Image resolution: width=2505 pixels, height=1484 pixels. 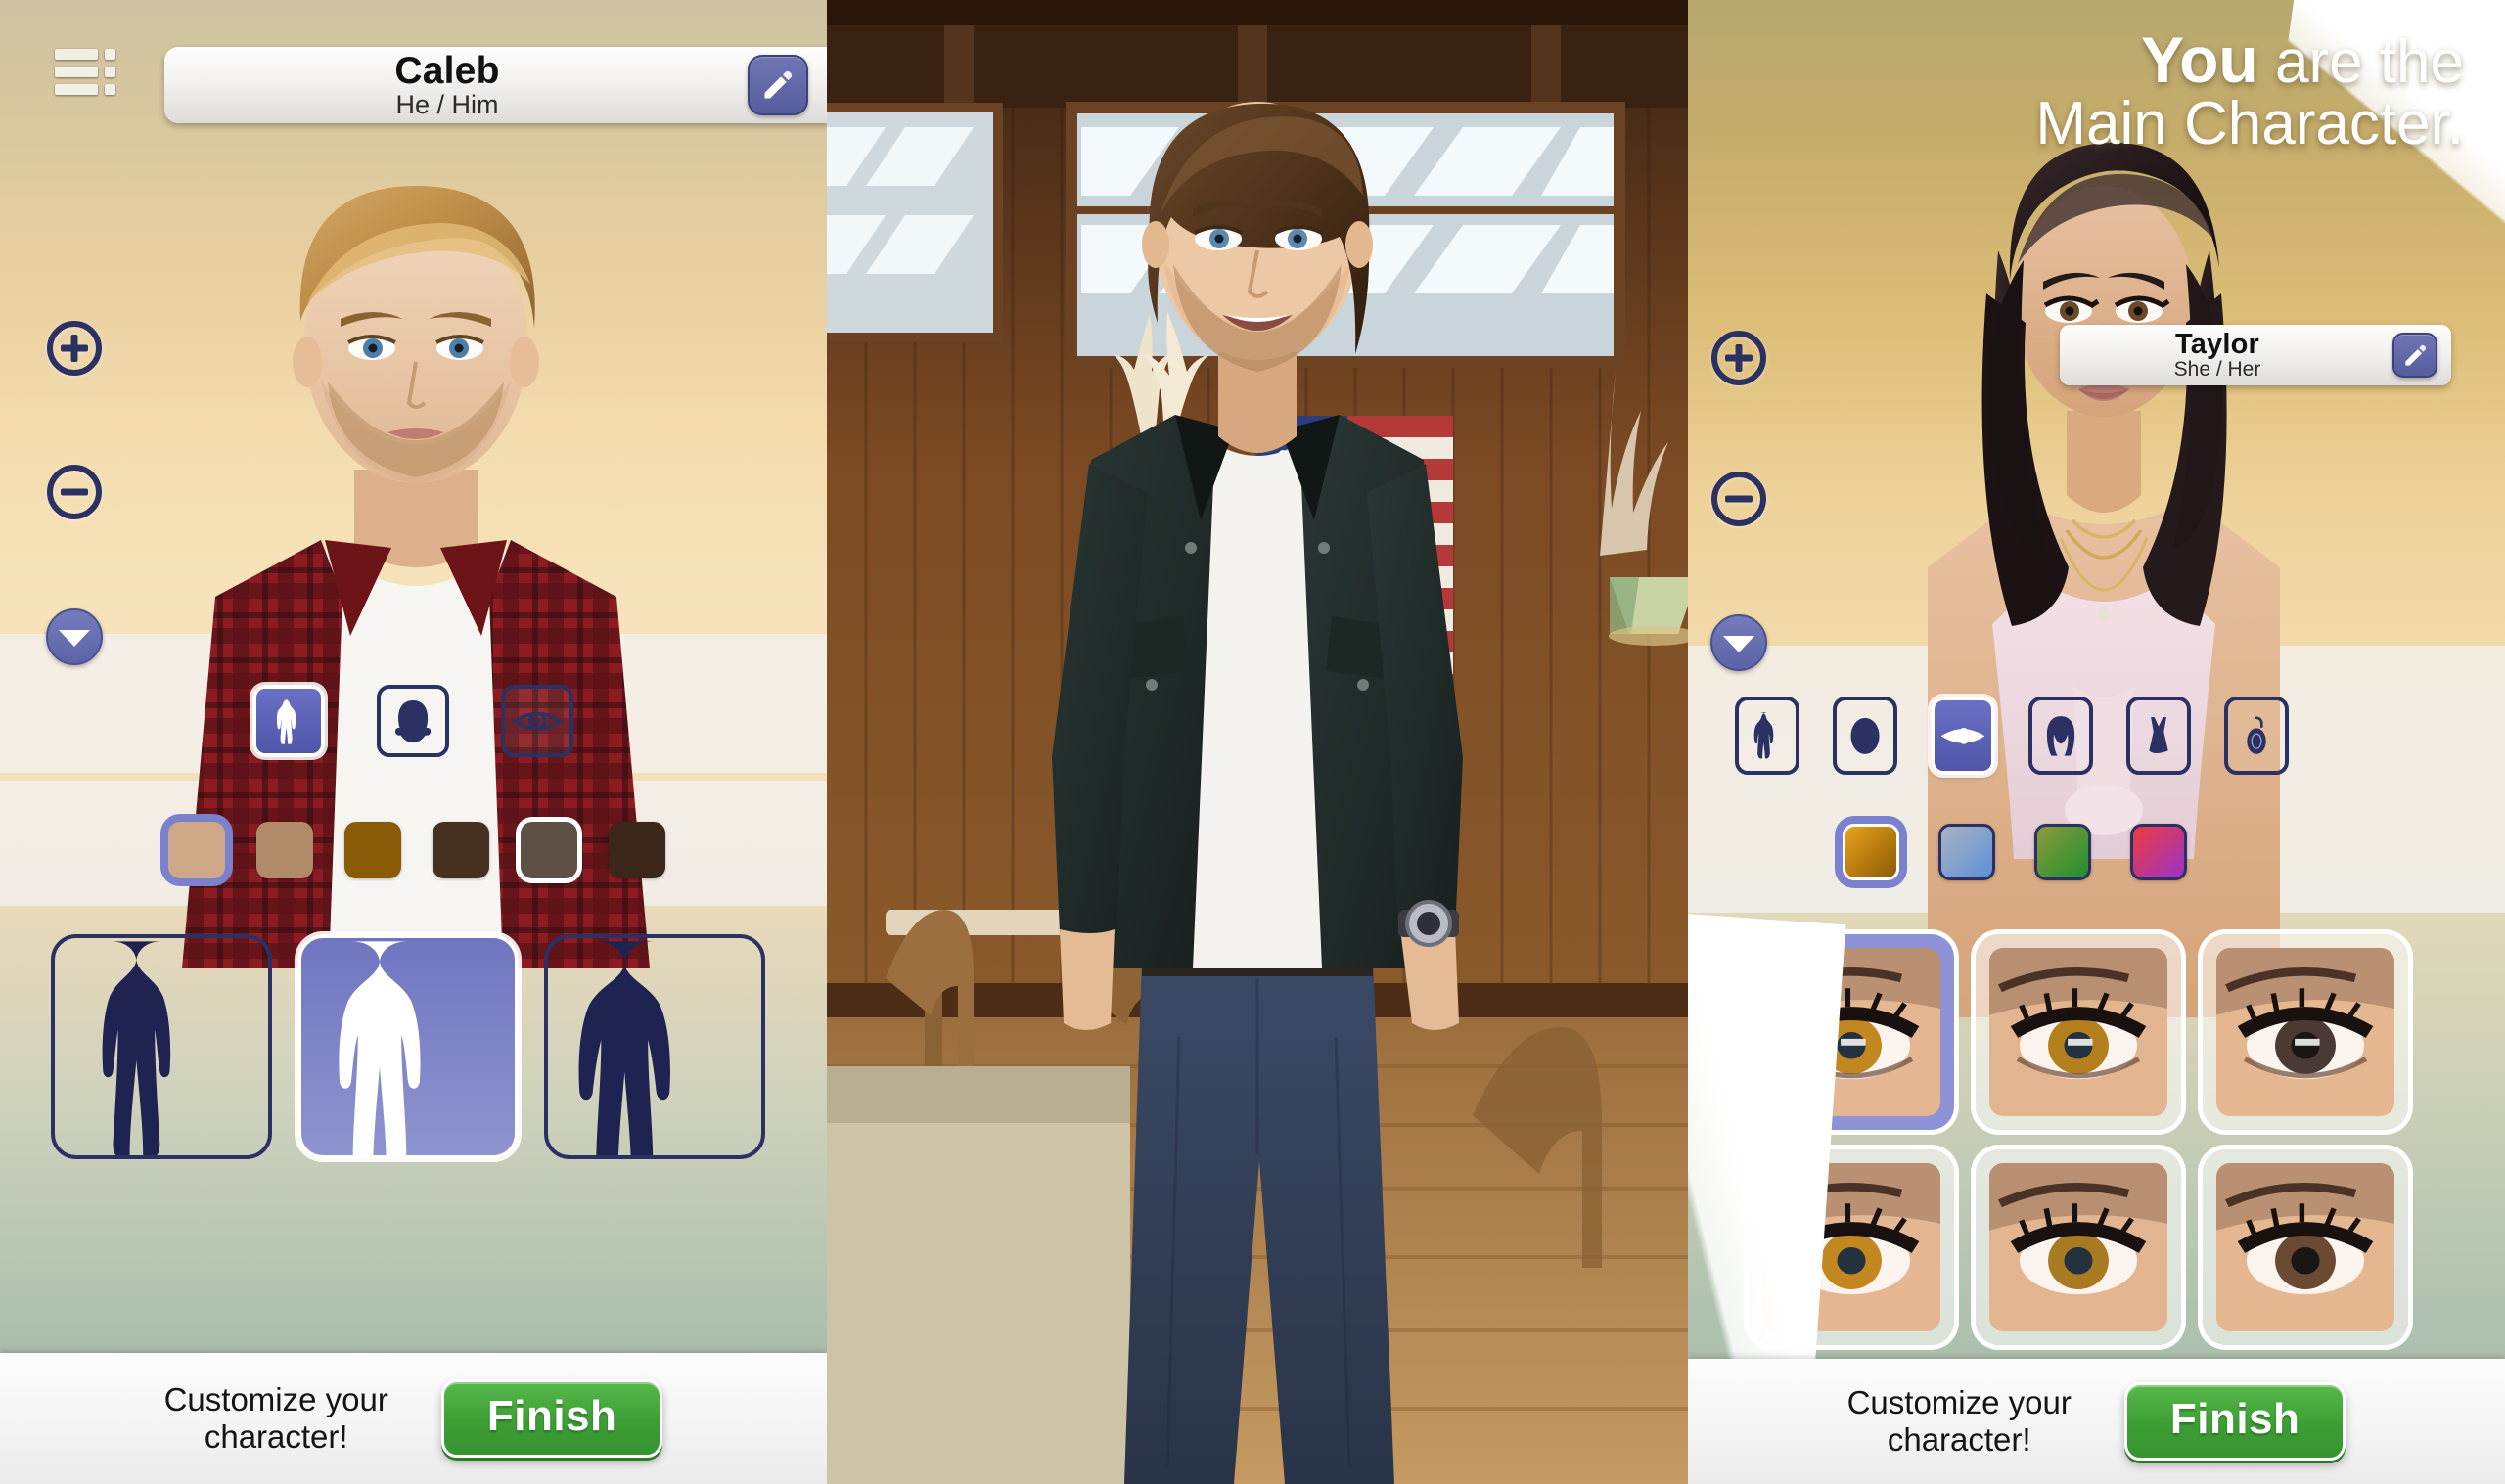 I want to click on headline-line-1: You are the, so click(x=2249, y=61).